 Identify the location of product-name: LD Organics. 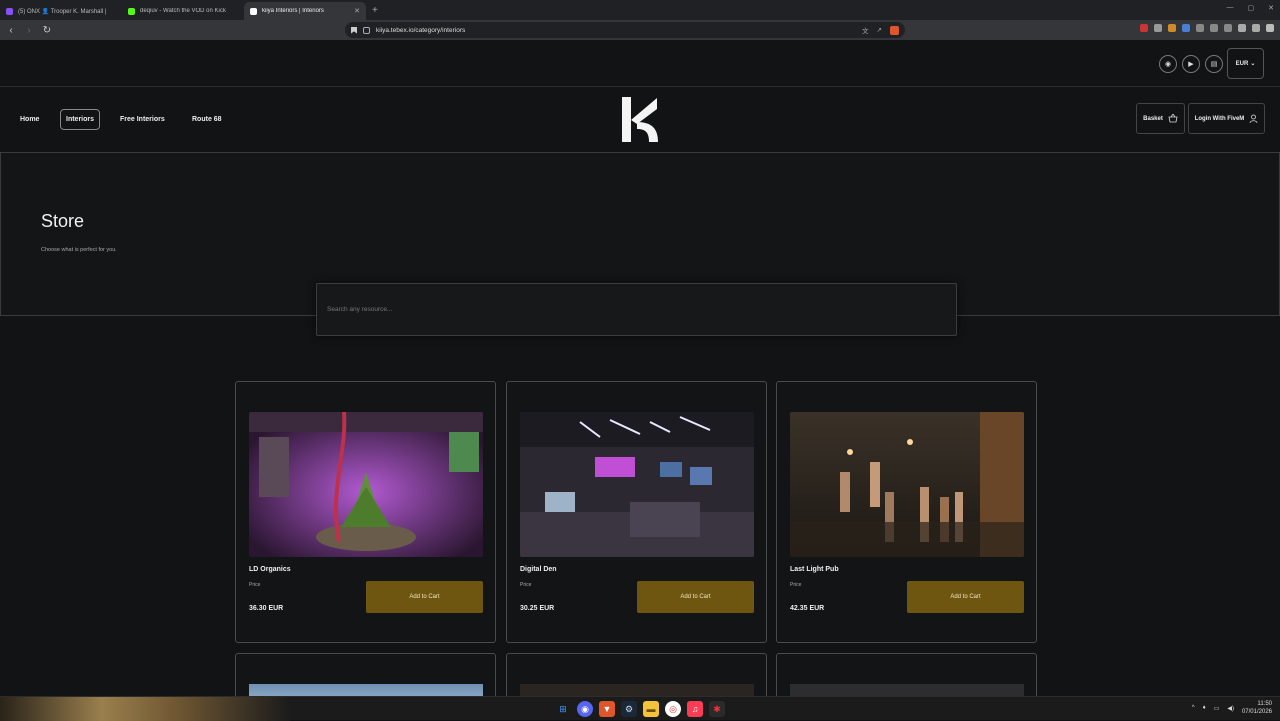
(270, 569).